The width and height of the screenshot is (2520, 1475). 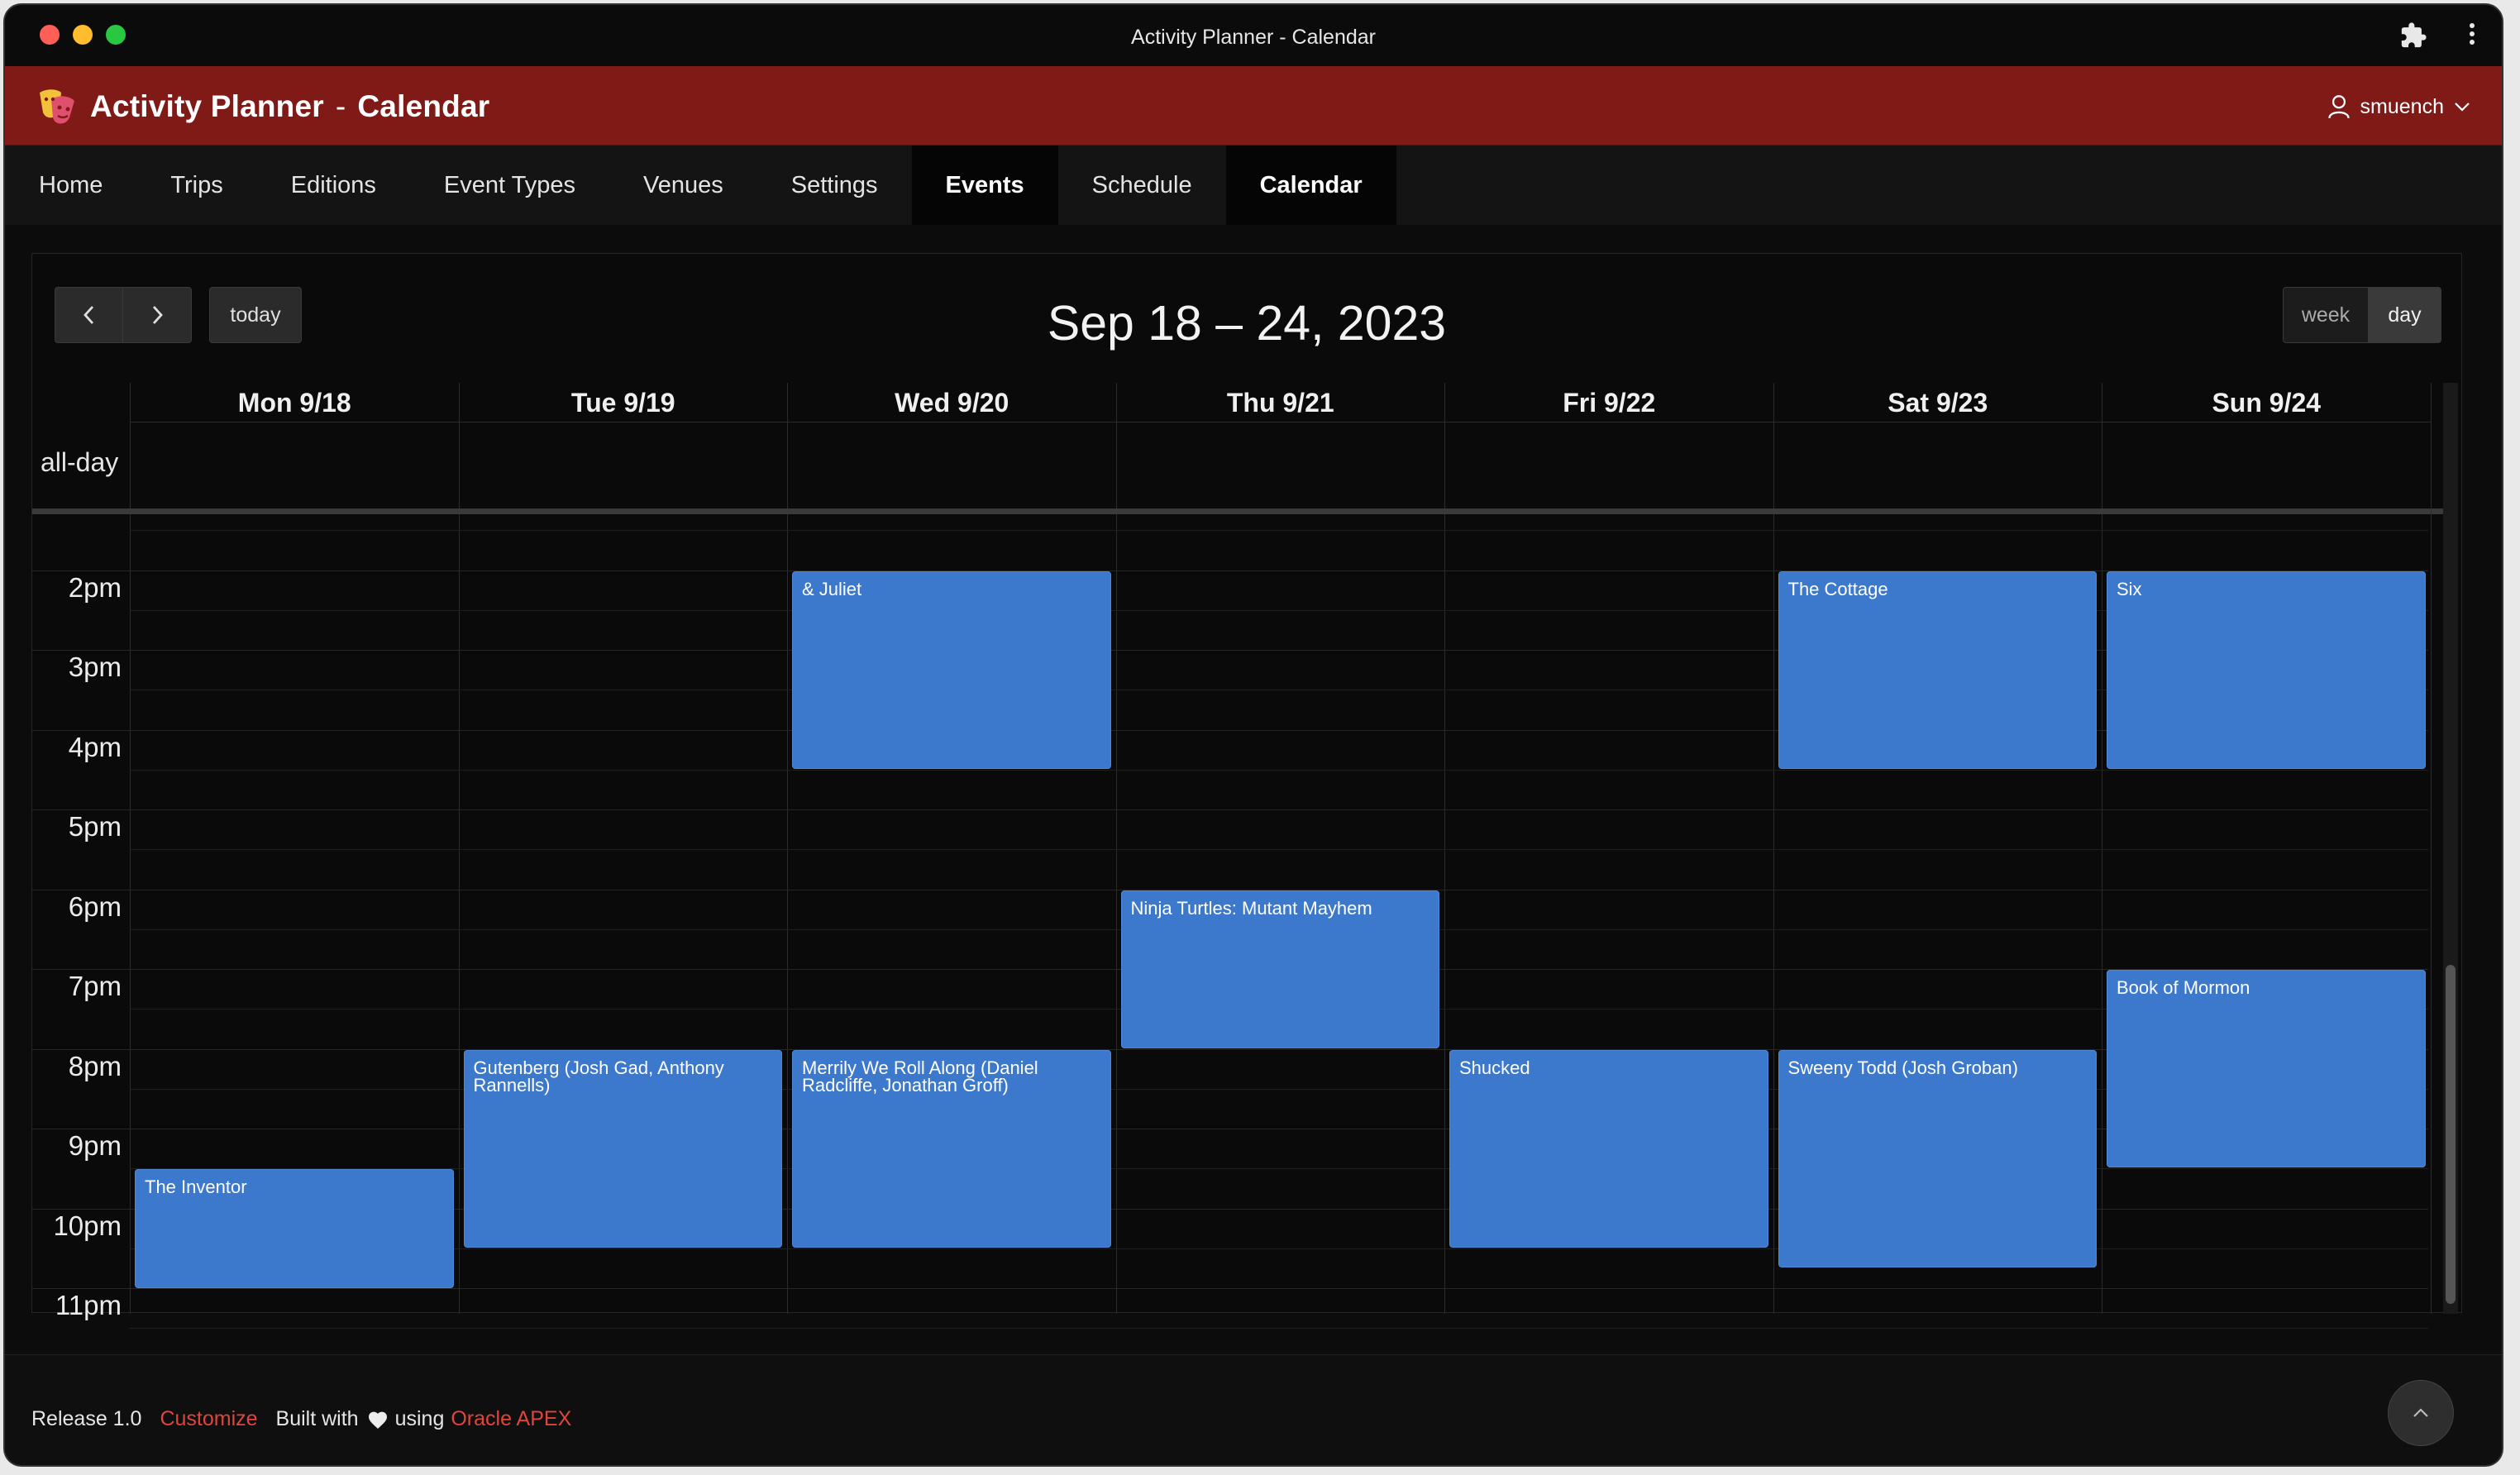 I want to click on app-header: Activity Planner - Calendar smuench, so click(x=1253, y=106).